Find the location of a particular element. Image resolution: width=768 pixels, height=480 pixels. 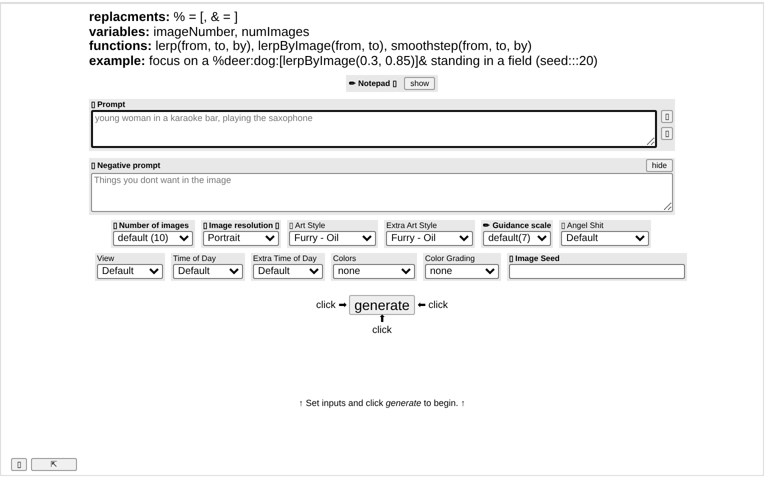

status-text: ↑ Set inputs and click generate to begin. ↑ is located at coordinates (382, 403).